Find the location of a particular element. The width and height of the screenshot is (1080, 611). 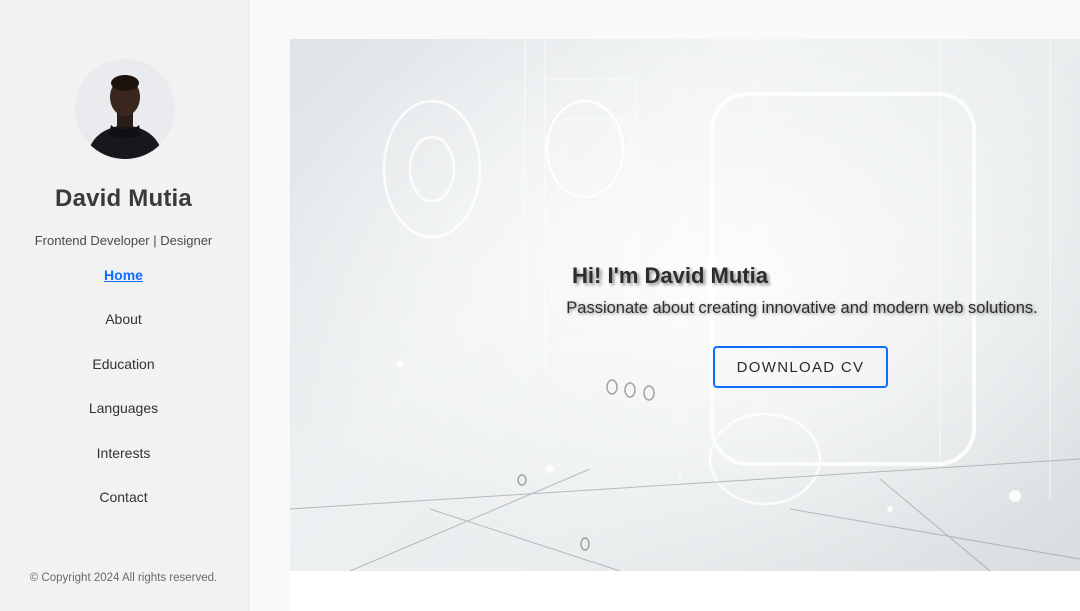

person-photo-icon is located at coordinates (125, 109).